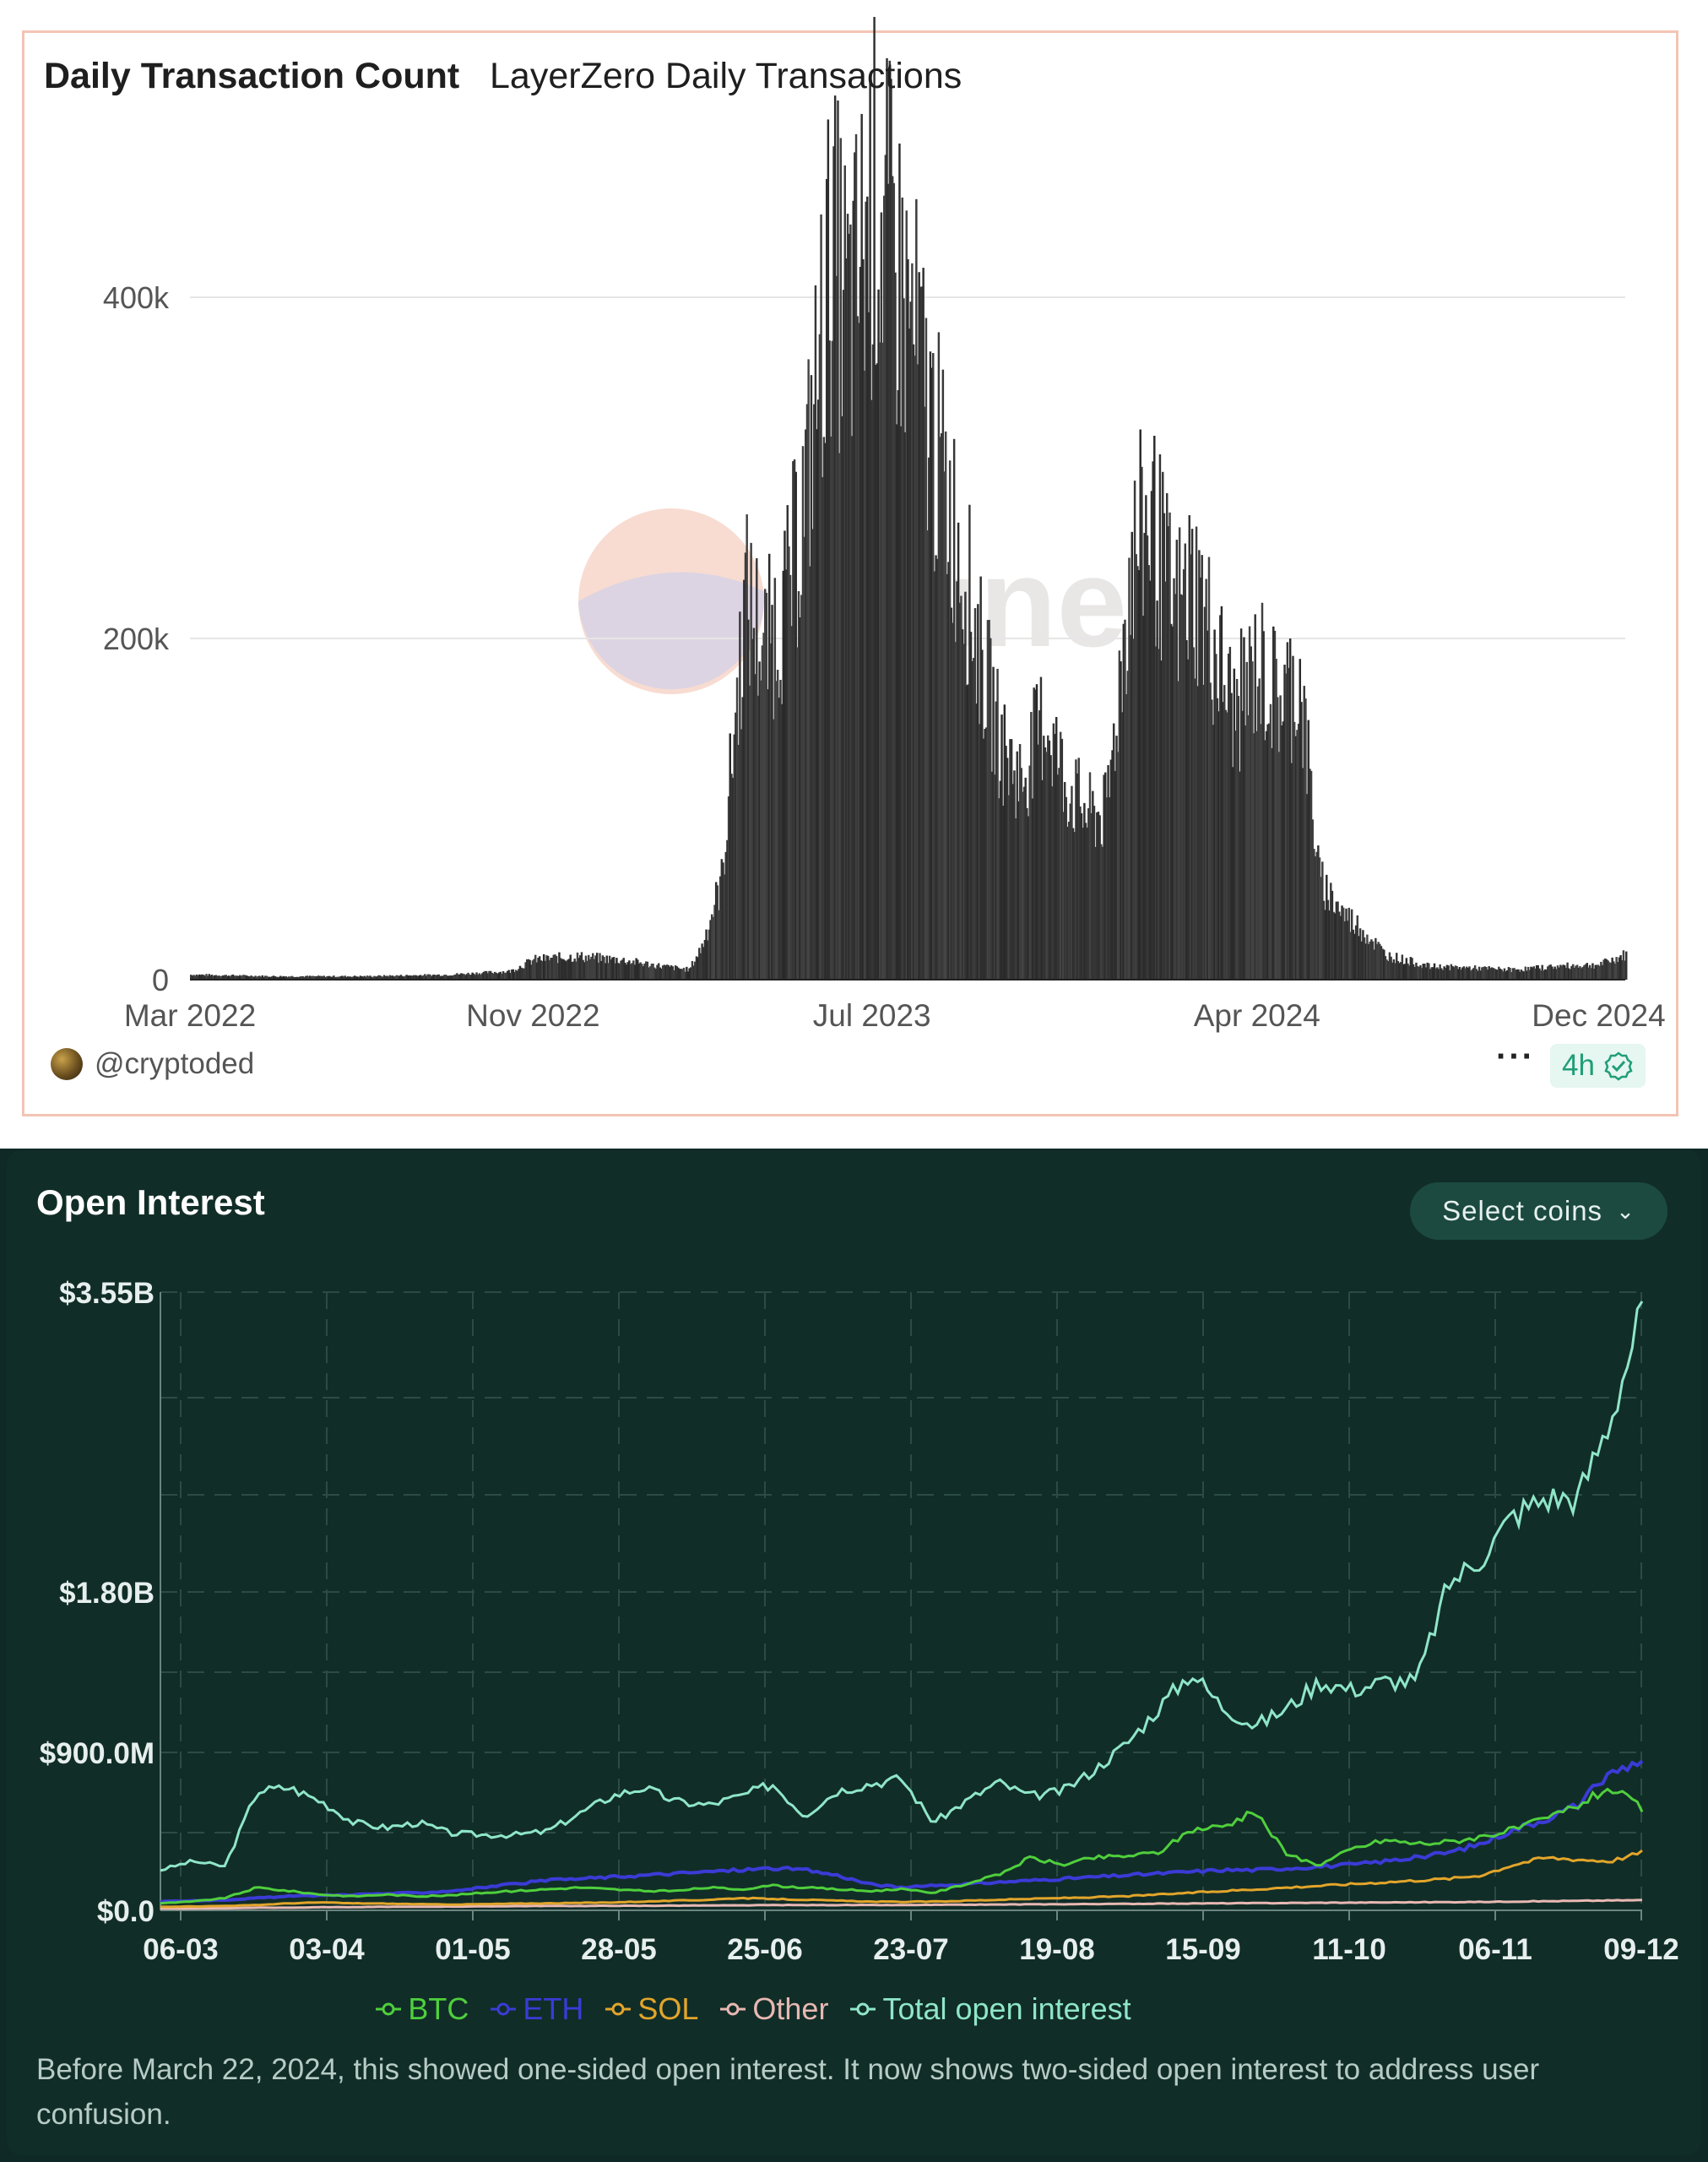 This screenshot has height=2162, width=1708. What do you see at coordinates (671, 631) in the screenshot?
I see `watermark-logo-shade` at bounding box center [671, 631].